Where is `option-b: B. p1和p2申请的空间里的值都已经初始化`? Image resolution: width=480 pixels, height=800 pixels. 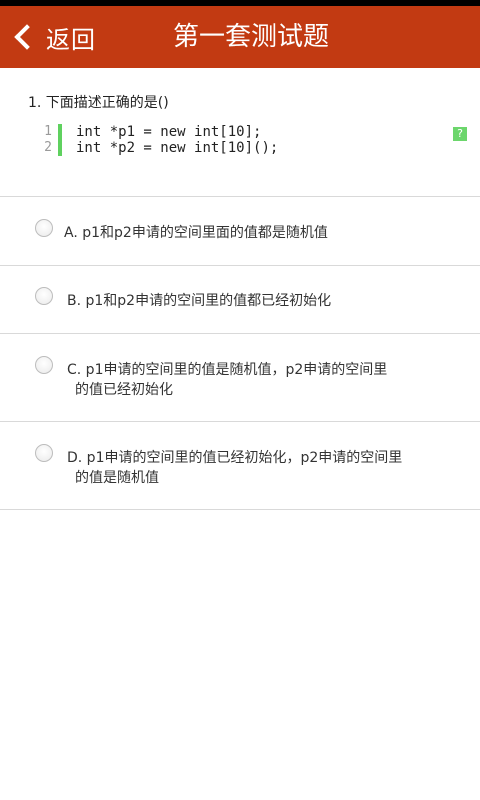
option-b: B. p1和p2申请的空间里的值都已经初始化 is located at coordinates (240, 300).